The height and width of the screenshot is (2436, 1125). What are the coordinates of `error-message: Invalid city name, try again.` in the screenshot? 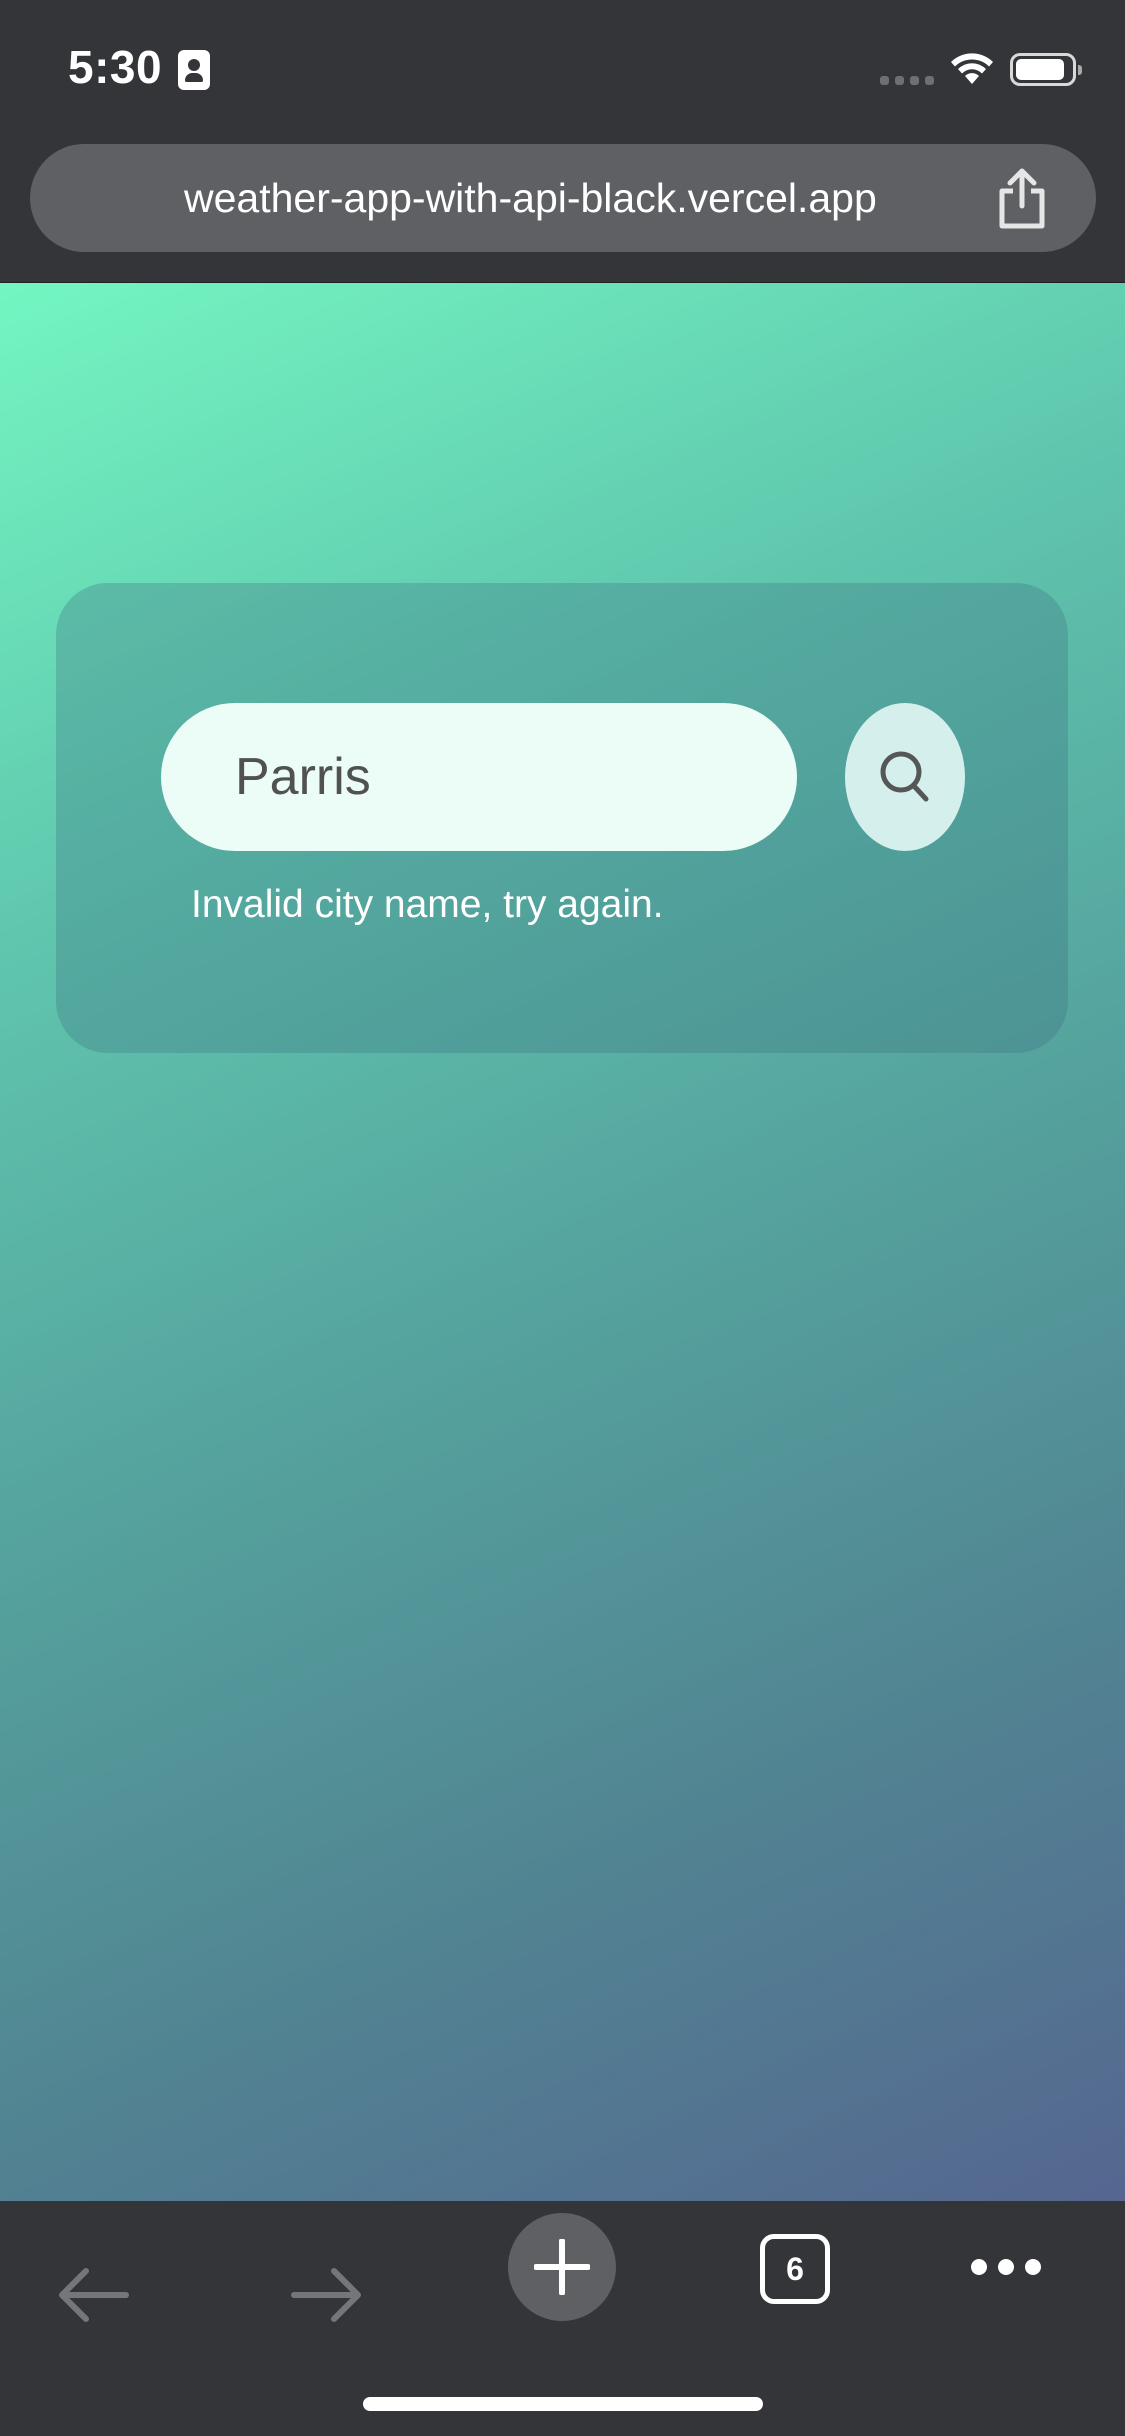 It's located at (427, 904).